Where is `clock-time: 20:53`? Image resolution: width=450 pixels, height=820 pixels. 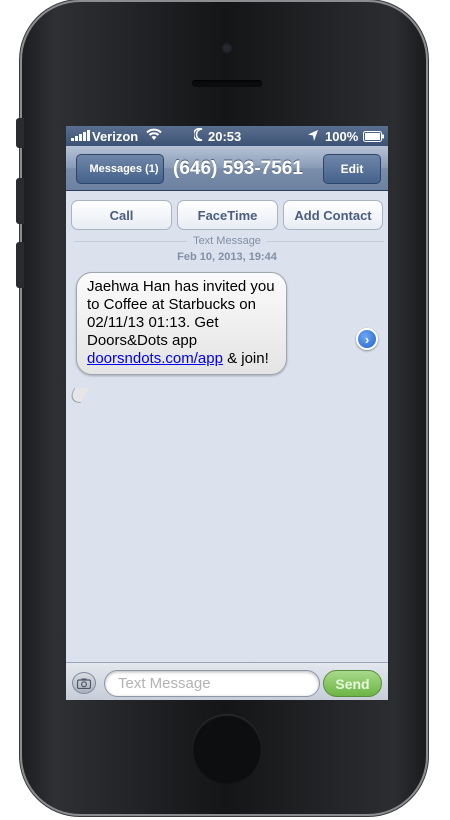 clock-time: 20:53 is located at coordinates (225, 136).